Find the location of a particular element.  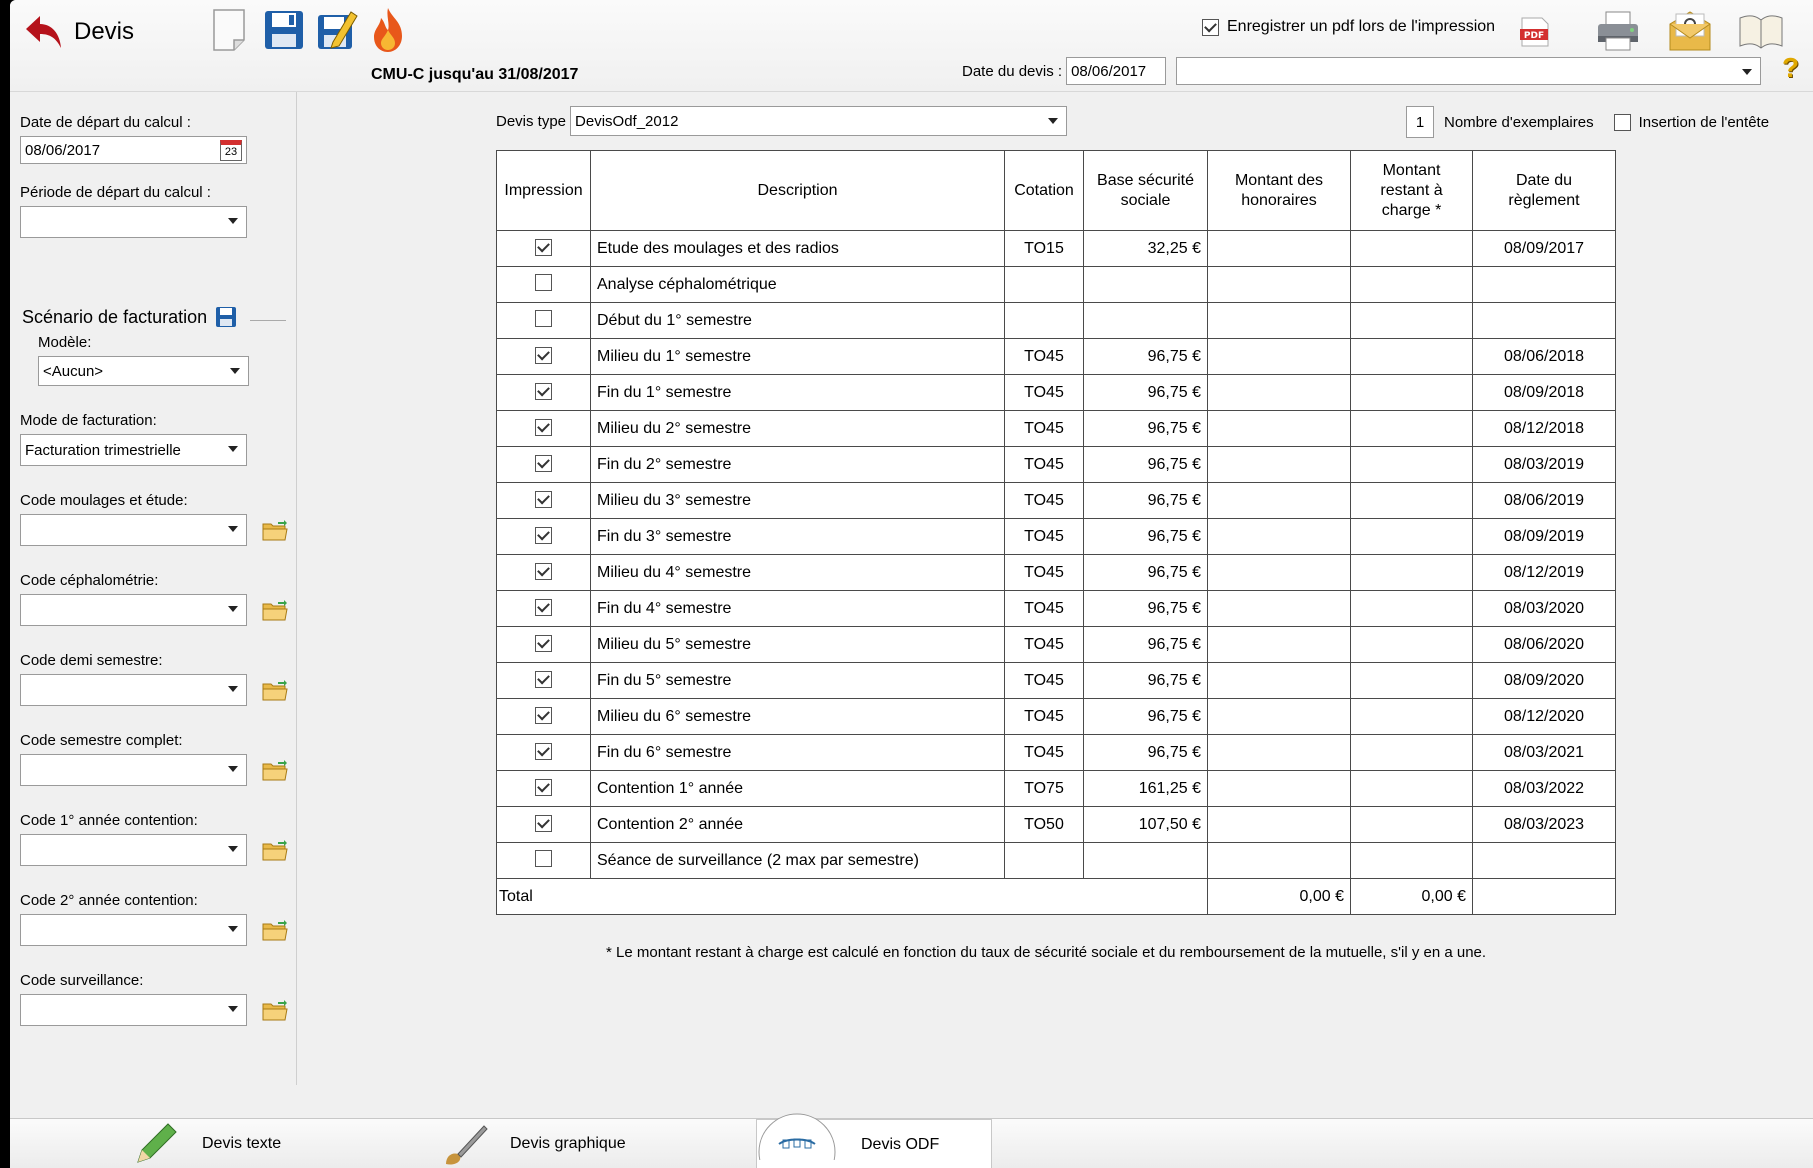

tab-devis-odf: Devis ODF is located at coordinates (874, 1140).